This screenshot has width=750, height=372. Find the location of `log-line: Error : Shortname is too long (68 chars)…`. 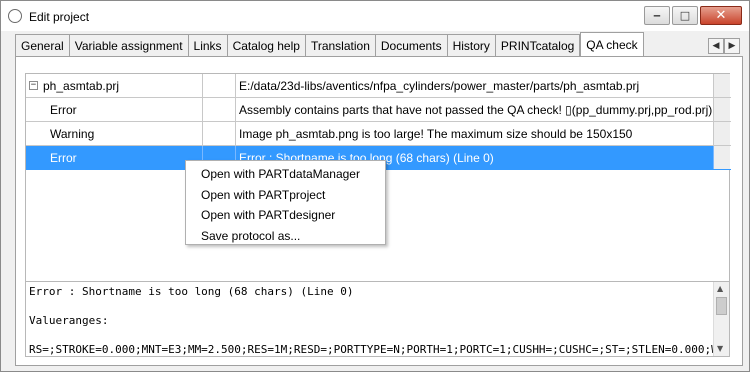

log-line: Error : Shortname is too long (68 chars)… is located at coordinates (191, 291).